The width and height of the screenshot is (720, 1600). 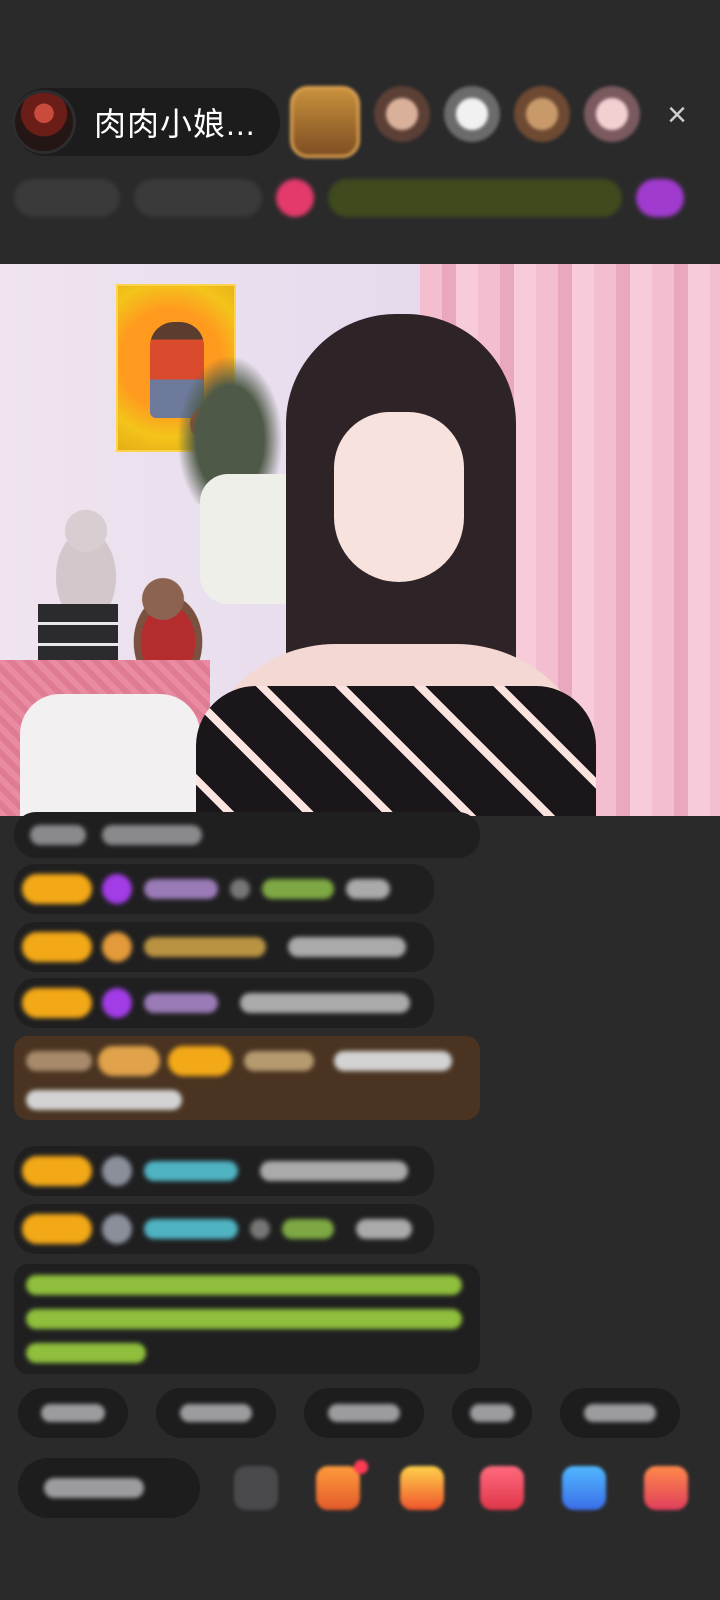 I want to click on emoji-icon, so click(x=256, y=1488).